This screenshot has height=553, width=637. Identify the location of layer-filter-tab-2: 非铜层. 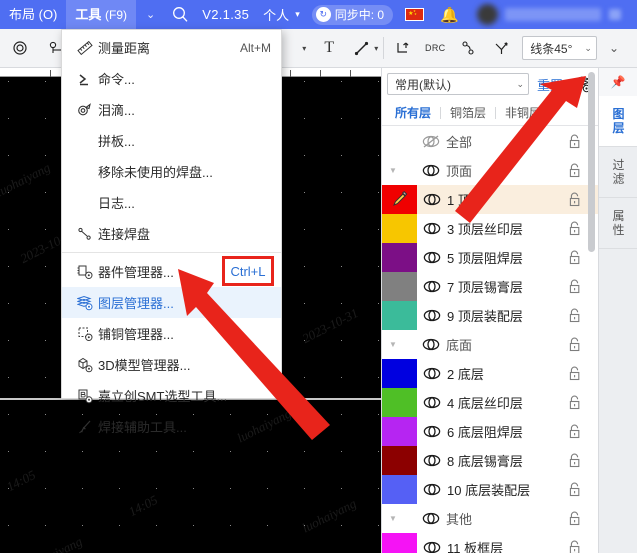
(523, 112).